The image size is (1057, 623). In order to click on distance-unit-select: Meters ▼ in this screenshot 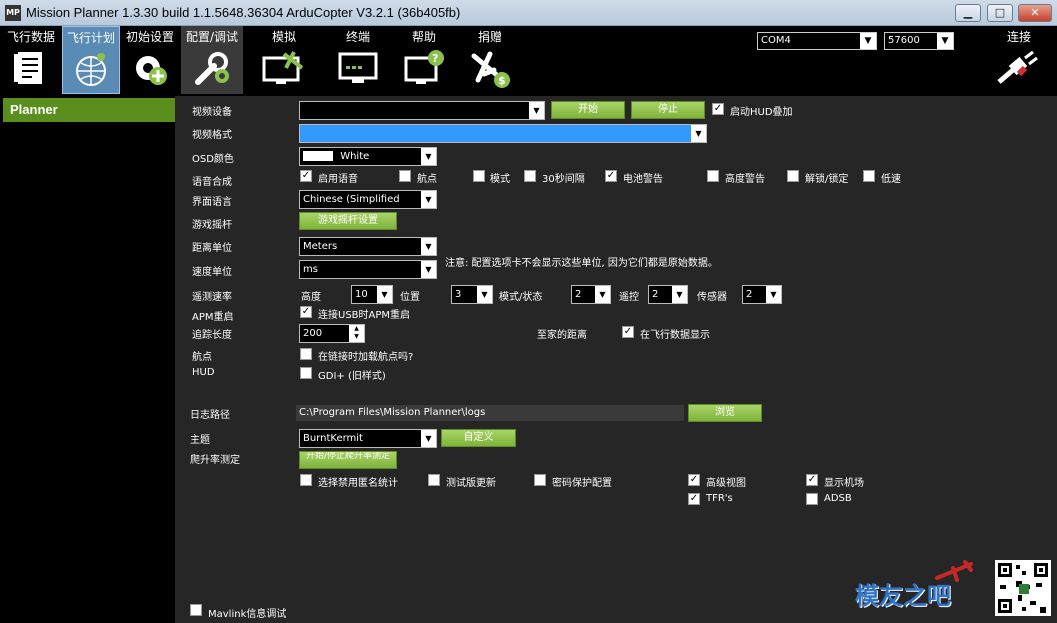, I will do `click(368, 246)`.